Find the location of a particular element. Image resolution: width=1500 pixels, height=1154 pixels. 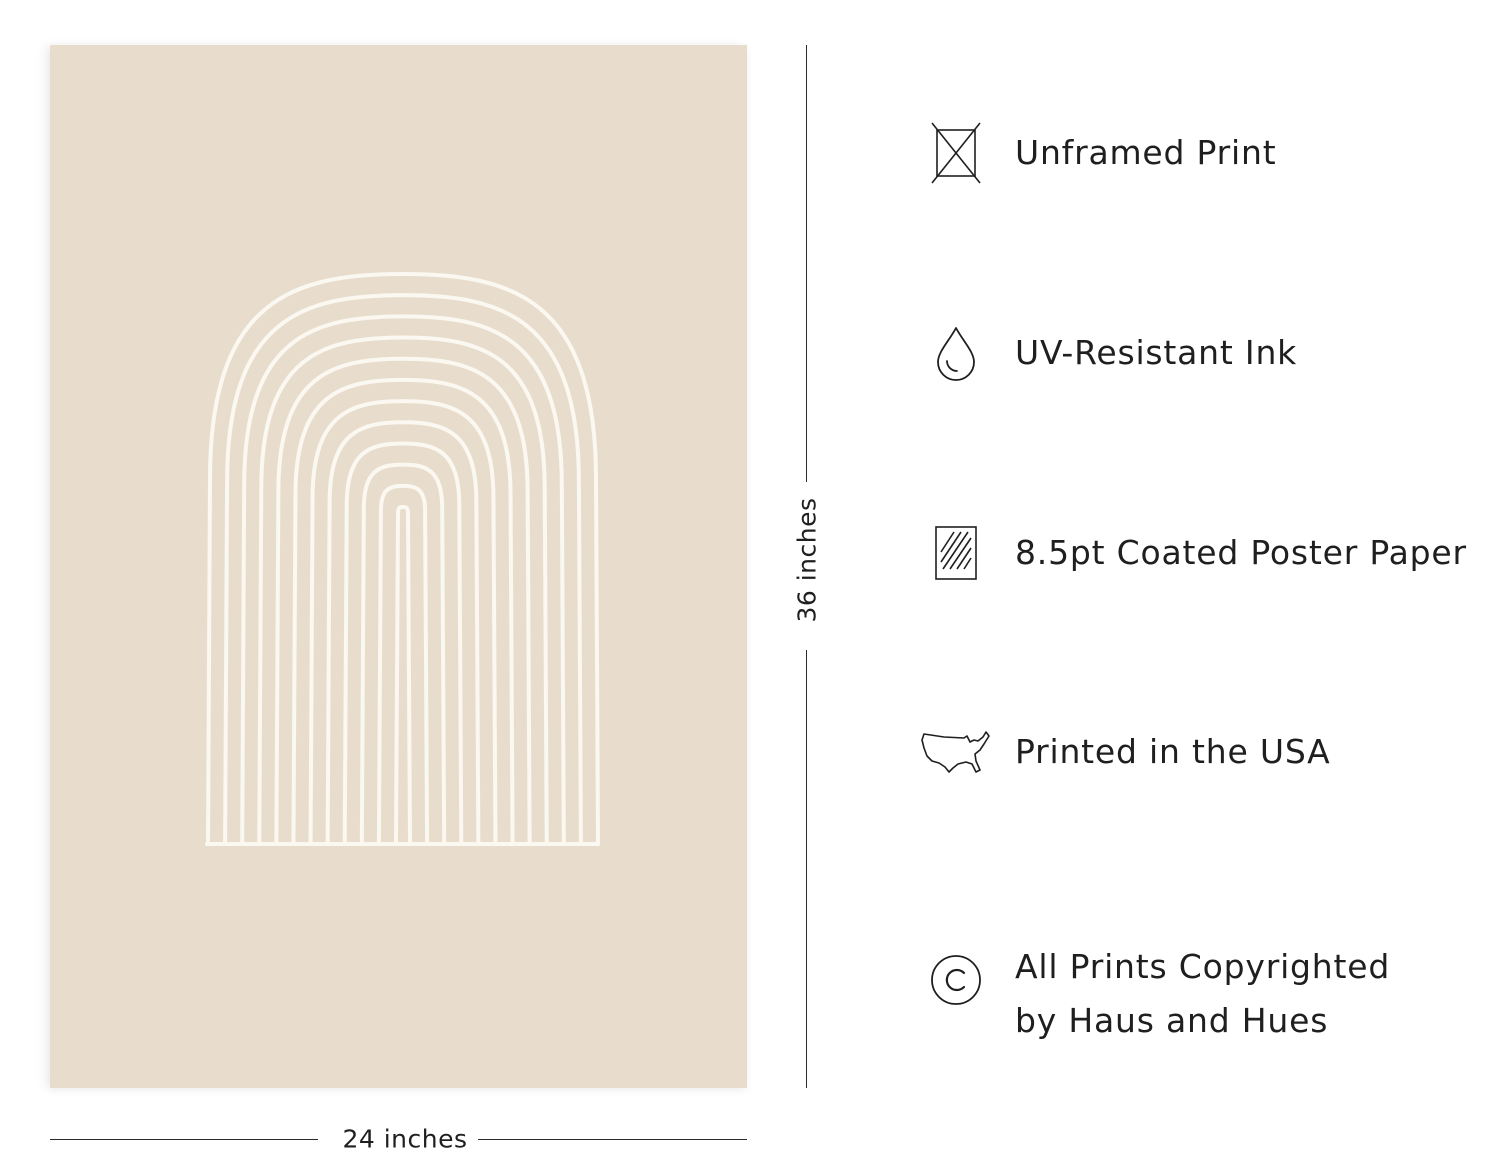

feature-coated-poster-paper: 8.5pt Coated Poster Paper is located at coordinates (1208, 553).